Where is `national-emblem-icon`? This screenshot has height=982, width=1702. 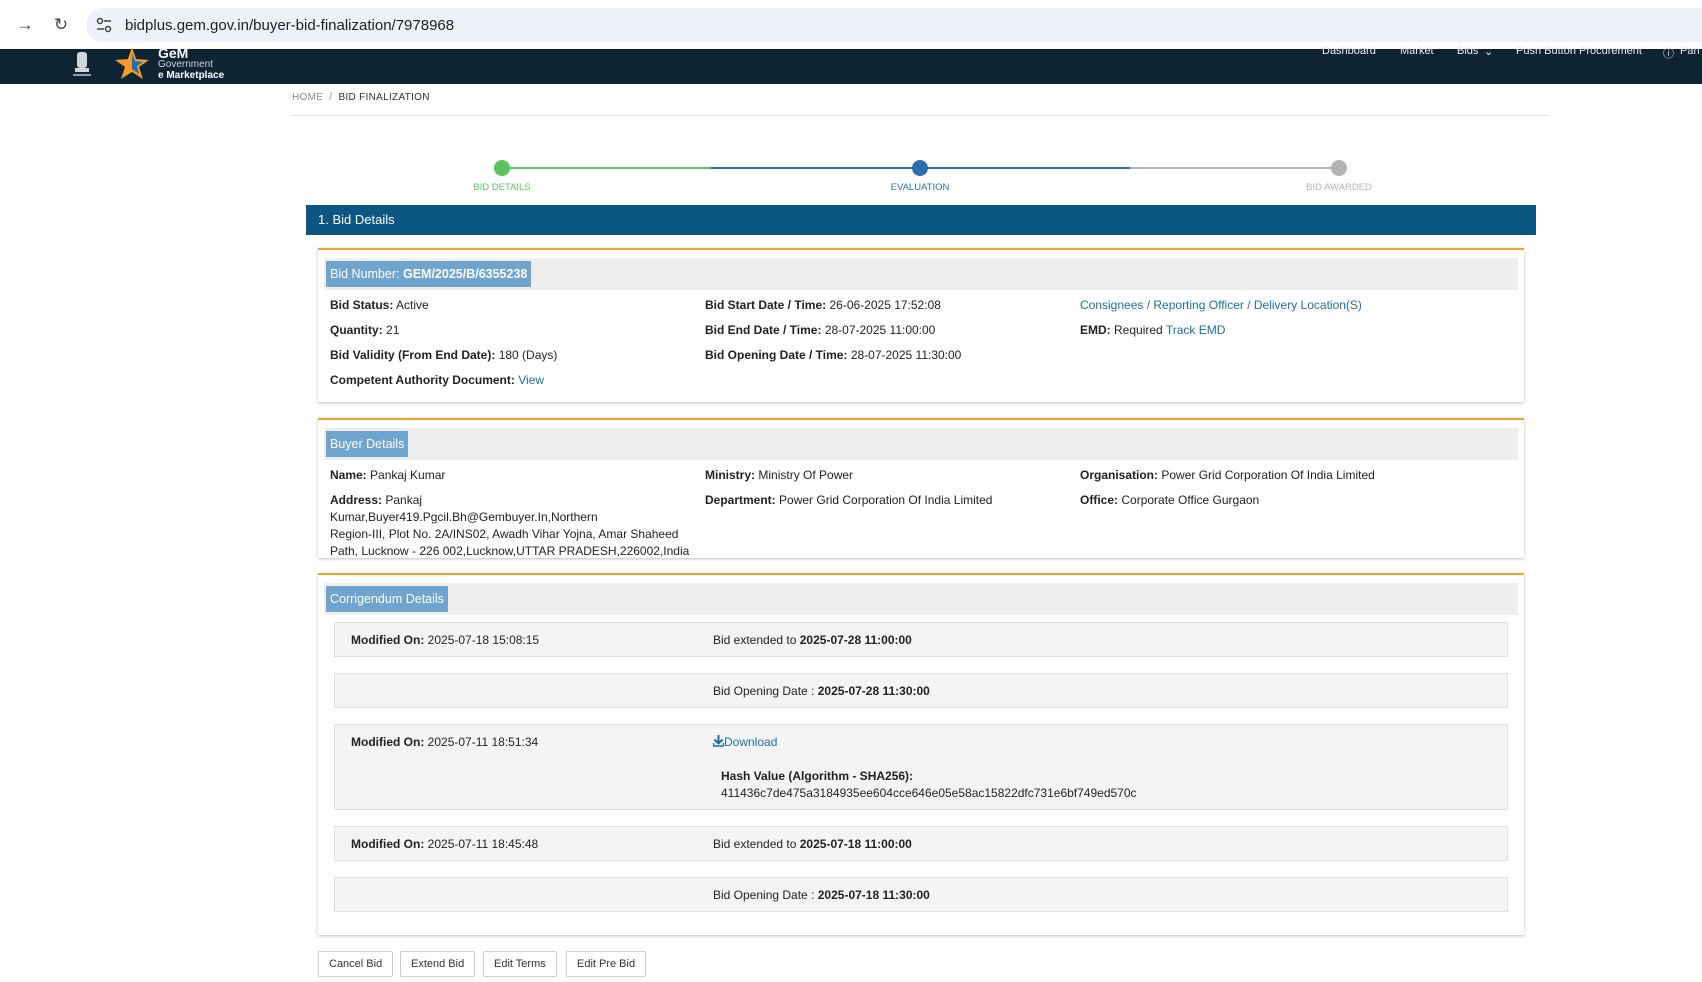 national-emblem-icon is located at coordinates (82, 64).